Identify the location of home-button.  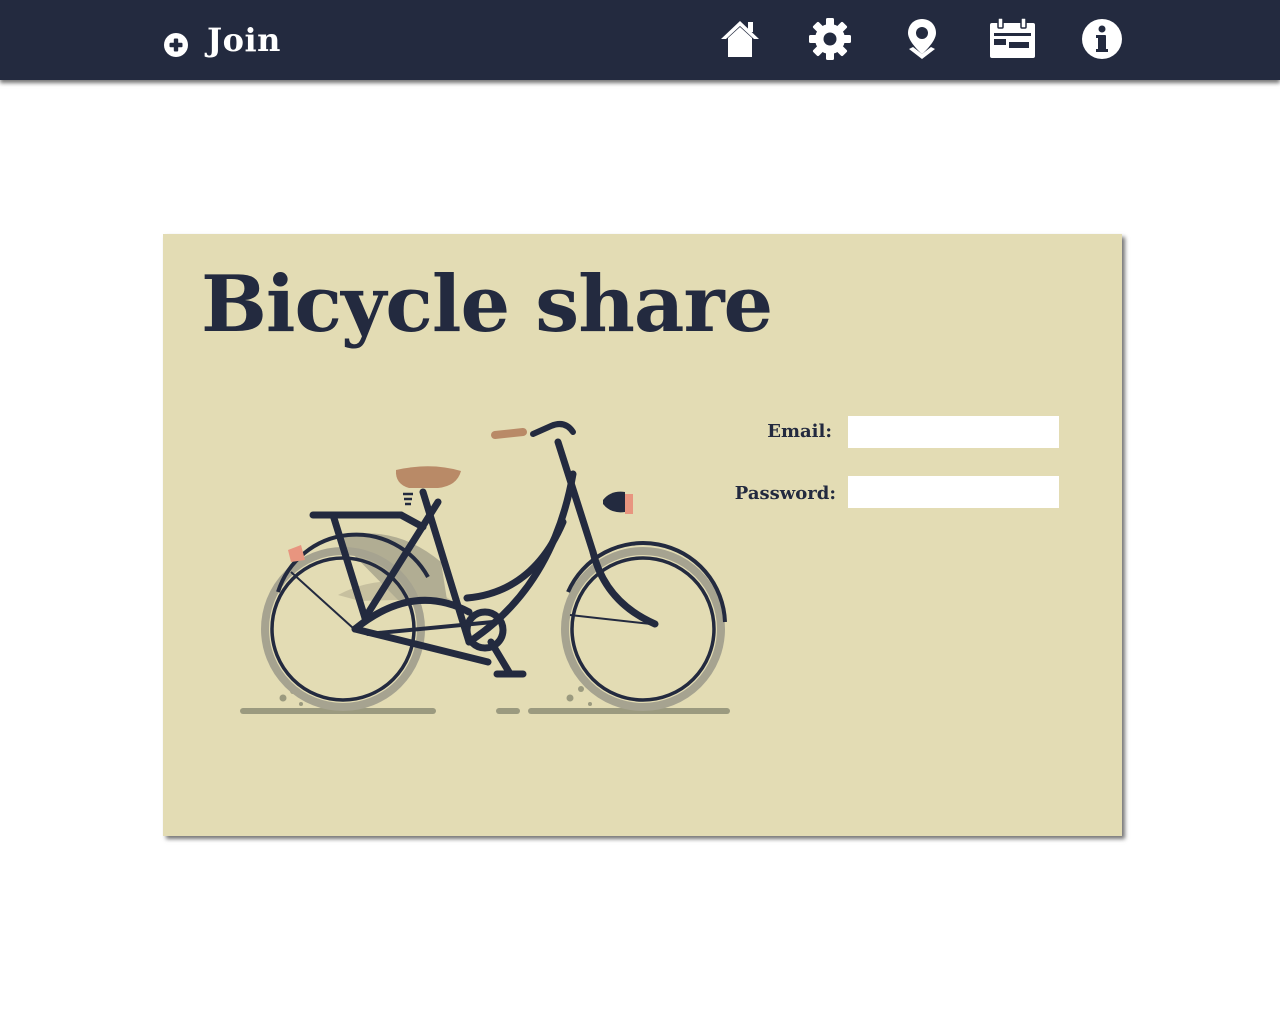
(740, 39).